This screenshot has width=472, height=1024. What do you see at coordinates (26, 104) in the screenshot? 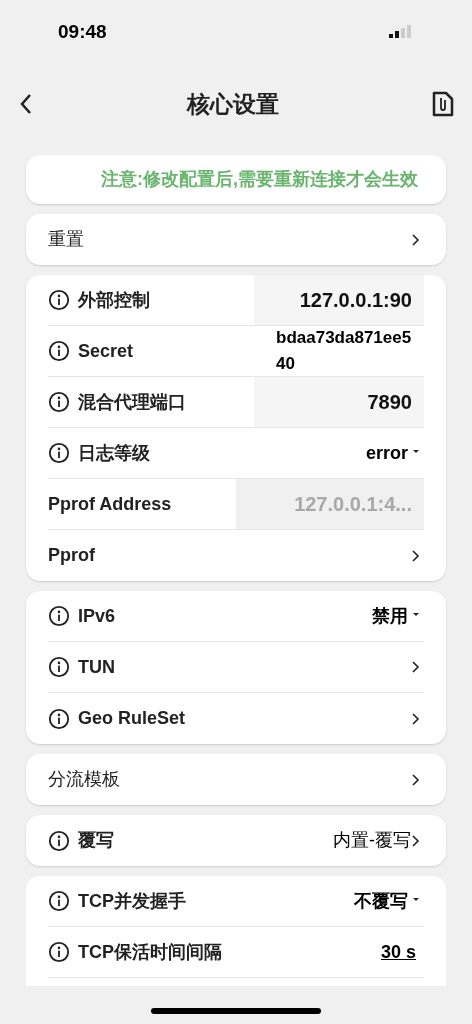
I see `back-icon` at bounding box center [26, 104].